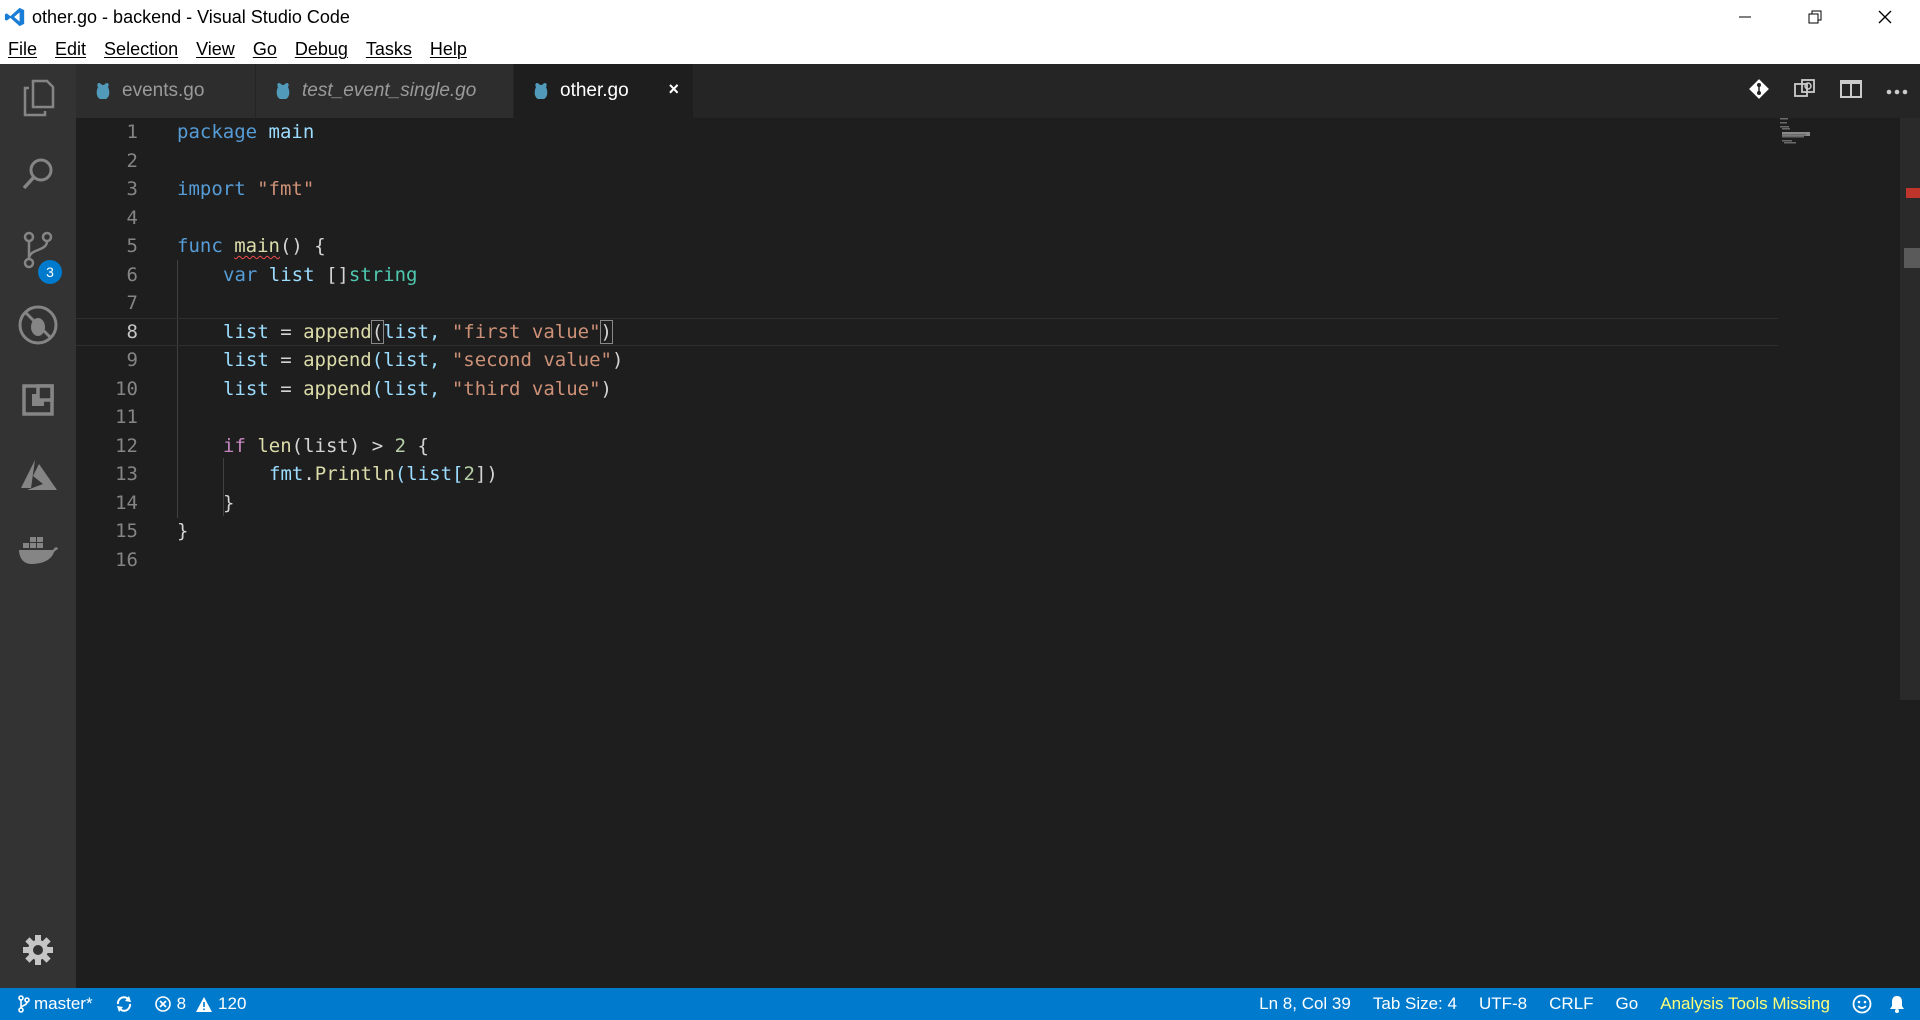  What do you see at coordinates (926, 474) in the screenshot?
I see `code-line: 13 fmt.Println(list[2])` at bounding box center [926, 474].